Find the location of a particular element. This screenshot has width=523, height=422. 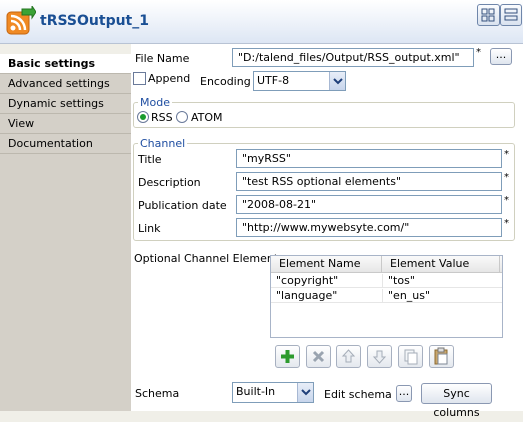

column-header-element-name: Element Name is located at coordinates (326, 264).